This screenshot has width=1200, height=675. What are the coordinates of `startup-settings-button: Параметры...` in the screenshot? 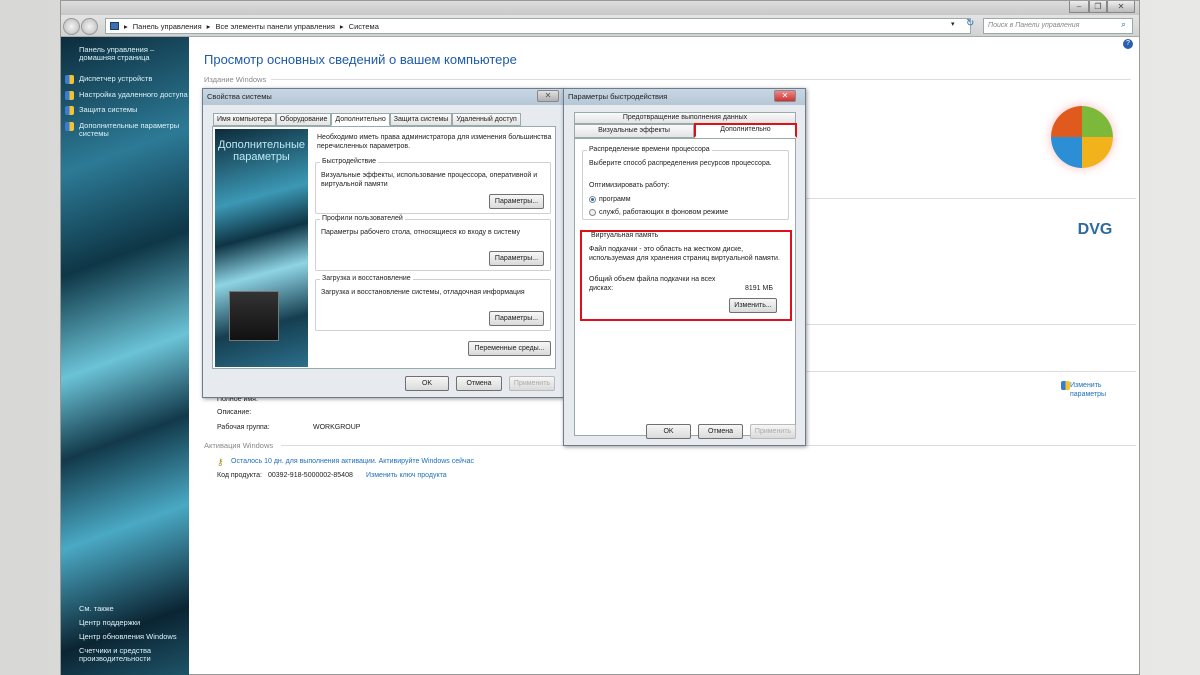 It's located at (516, 318).